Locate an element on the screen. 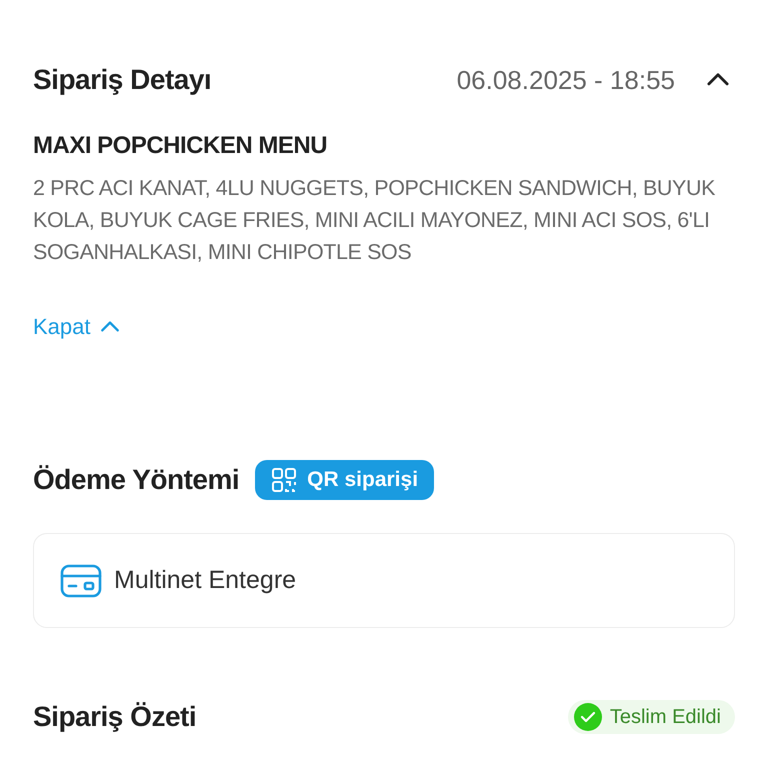 The height and width of the screenshot is (768, 768). order-date: 06.08.2025 - 18:55 is located at coordinates (565, 80).